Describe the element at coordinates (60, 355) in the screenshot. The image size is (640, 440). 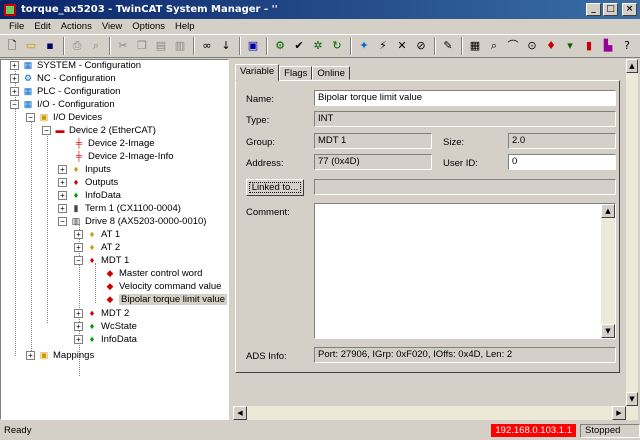
I see `tree-item-mappings: + ▣ Mappings` at that location.